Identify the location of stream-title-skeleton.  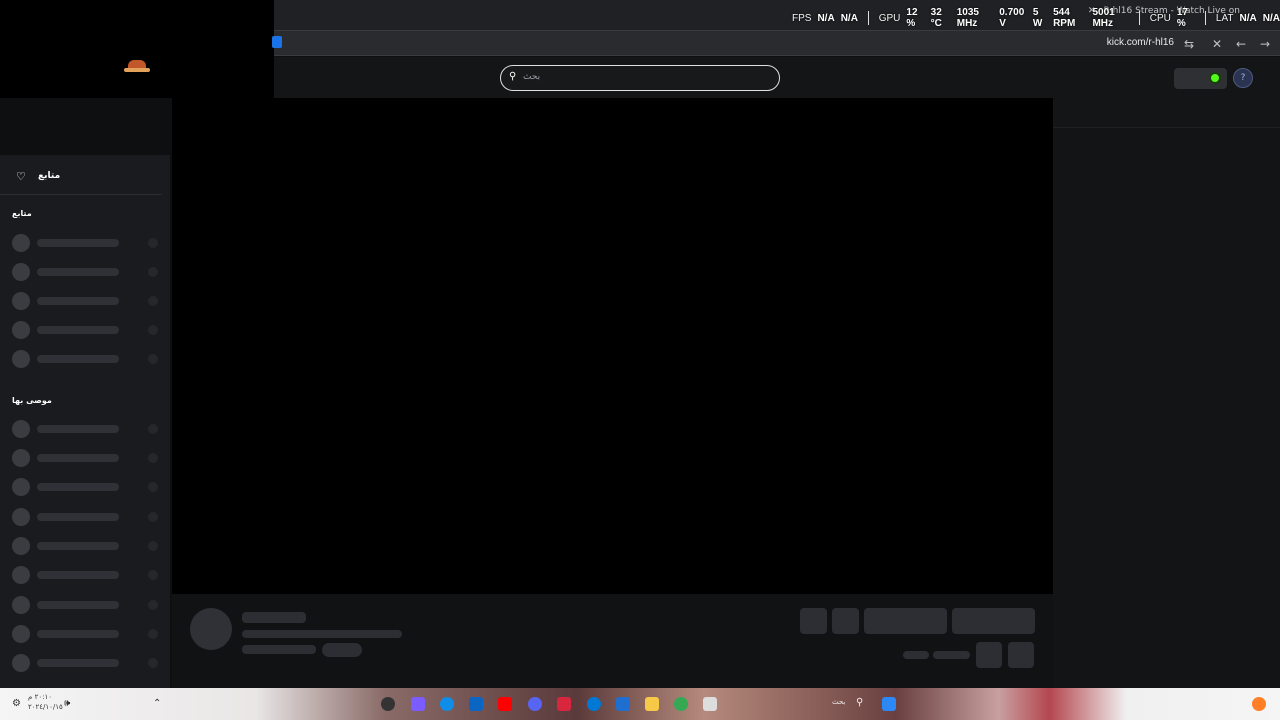
(322, 634).